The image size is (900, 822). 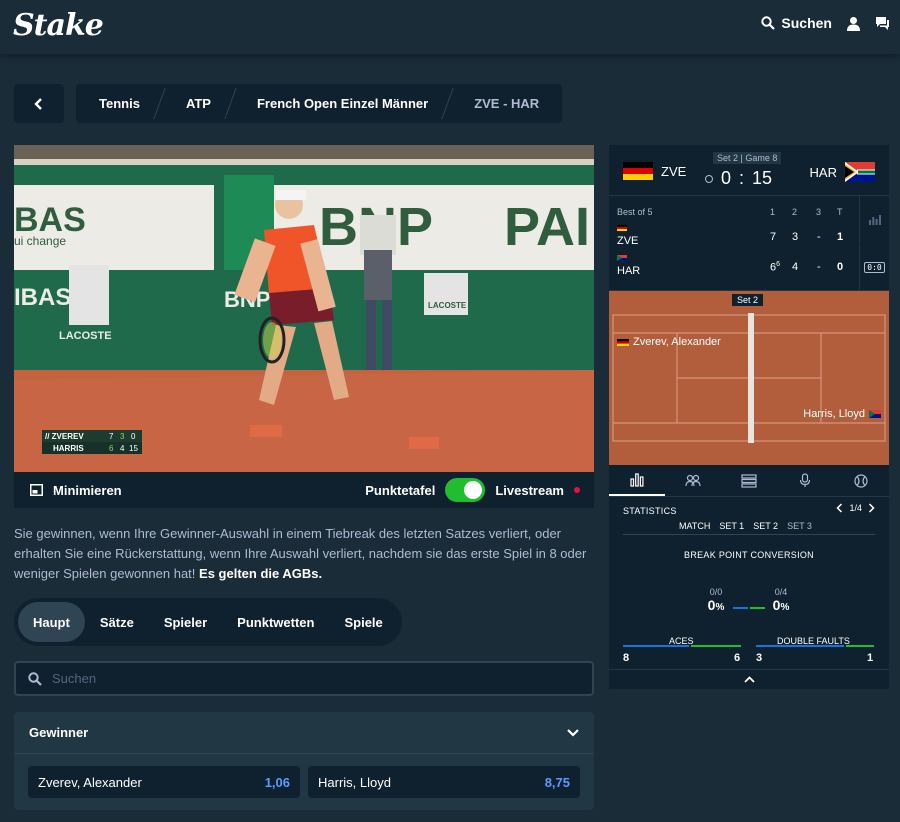 I want to click on tab-saetze: Sätze, so click(x=117, y=622).